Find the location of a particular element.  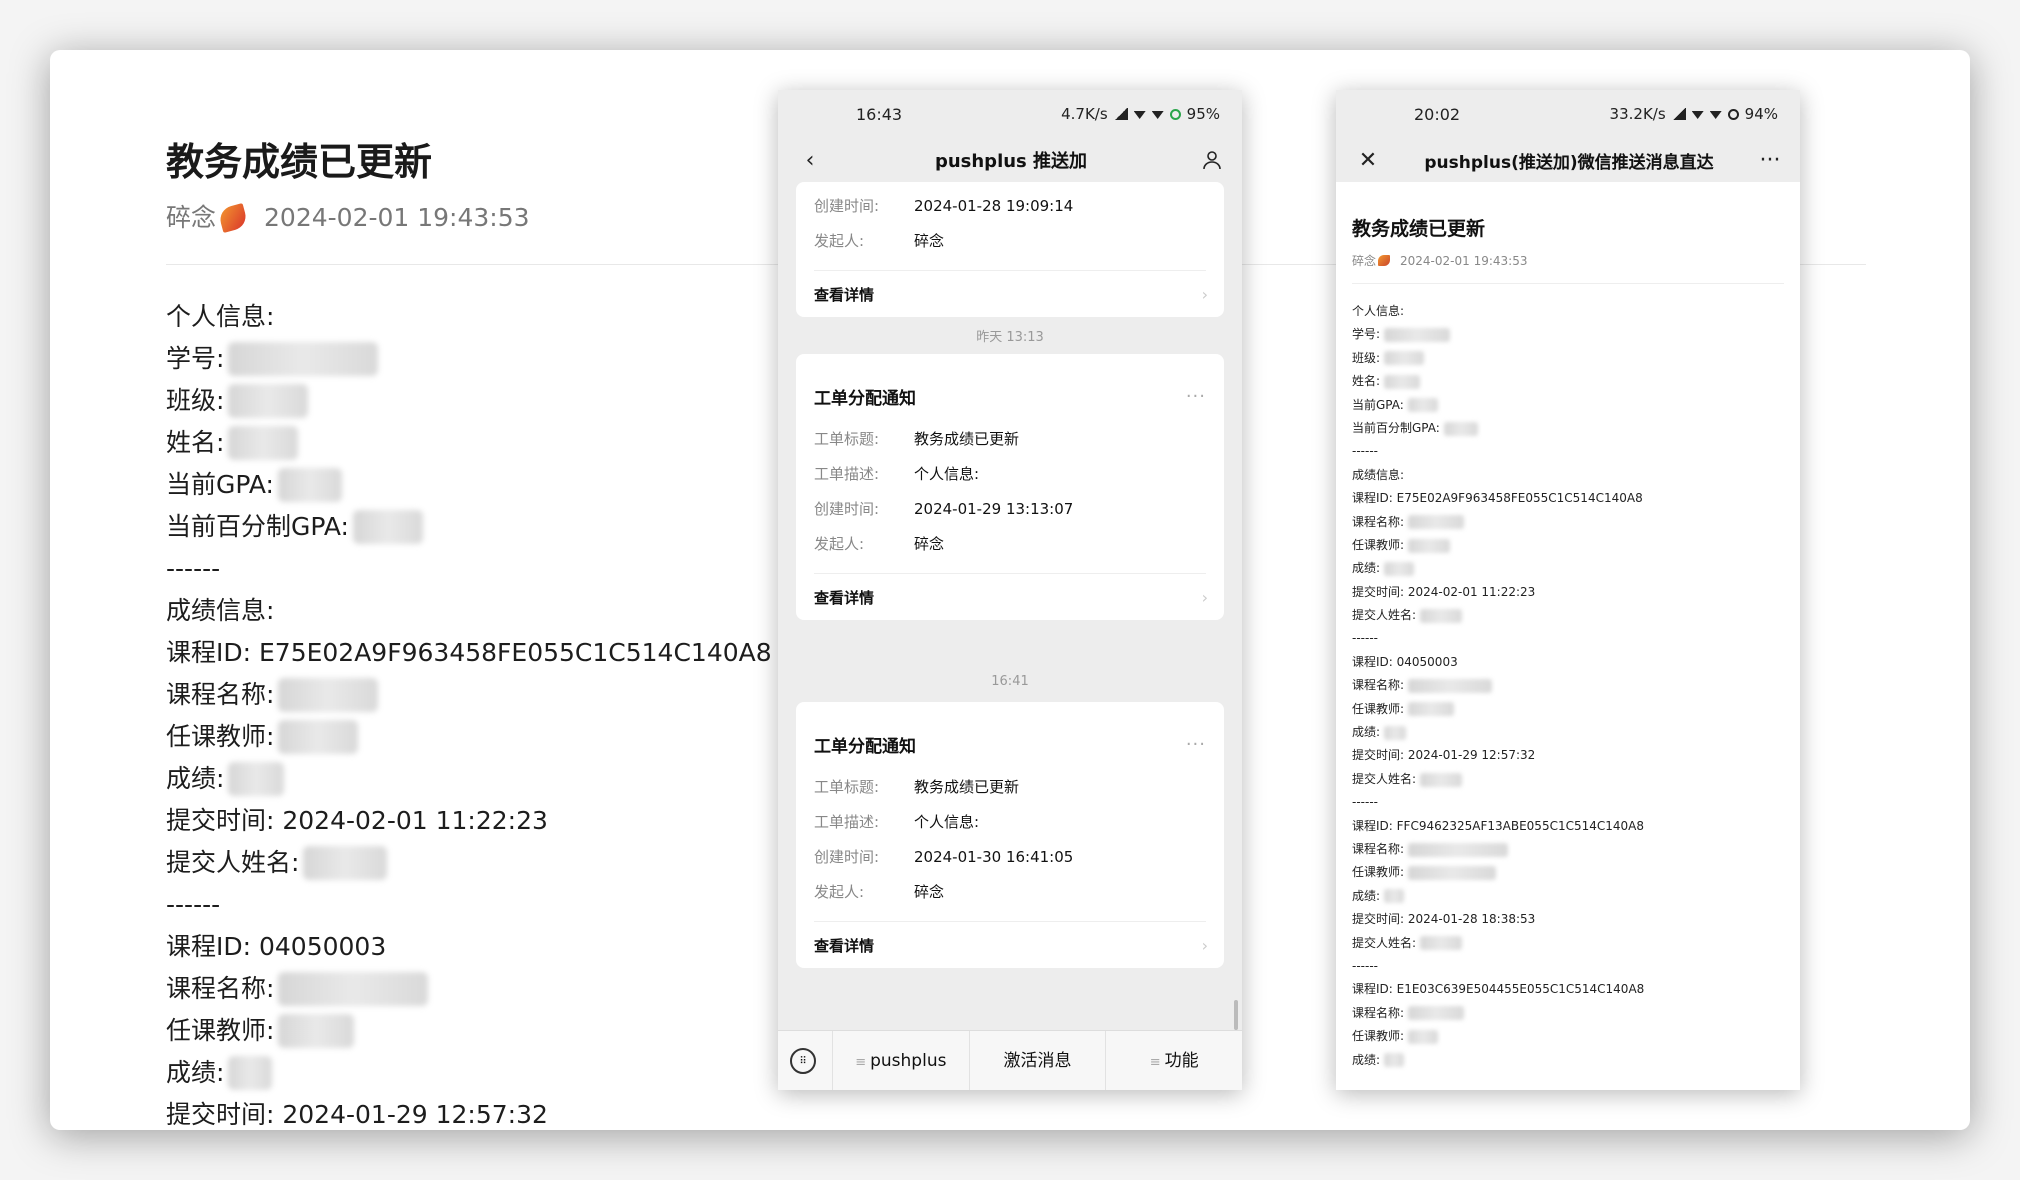

menu-item-pushplus: ≡ pushplus is located at coordinates (900, 1060).